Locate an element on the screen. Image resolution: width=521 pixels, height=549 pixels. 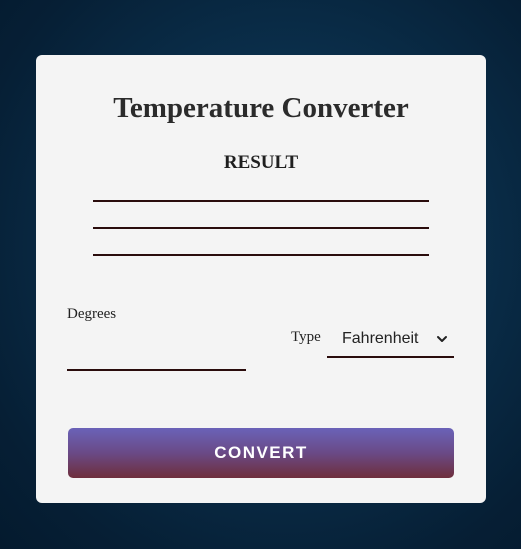
degrees-input is located at coordinates (156, 354).